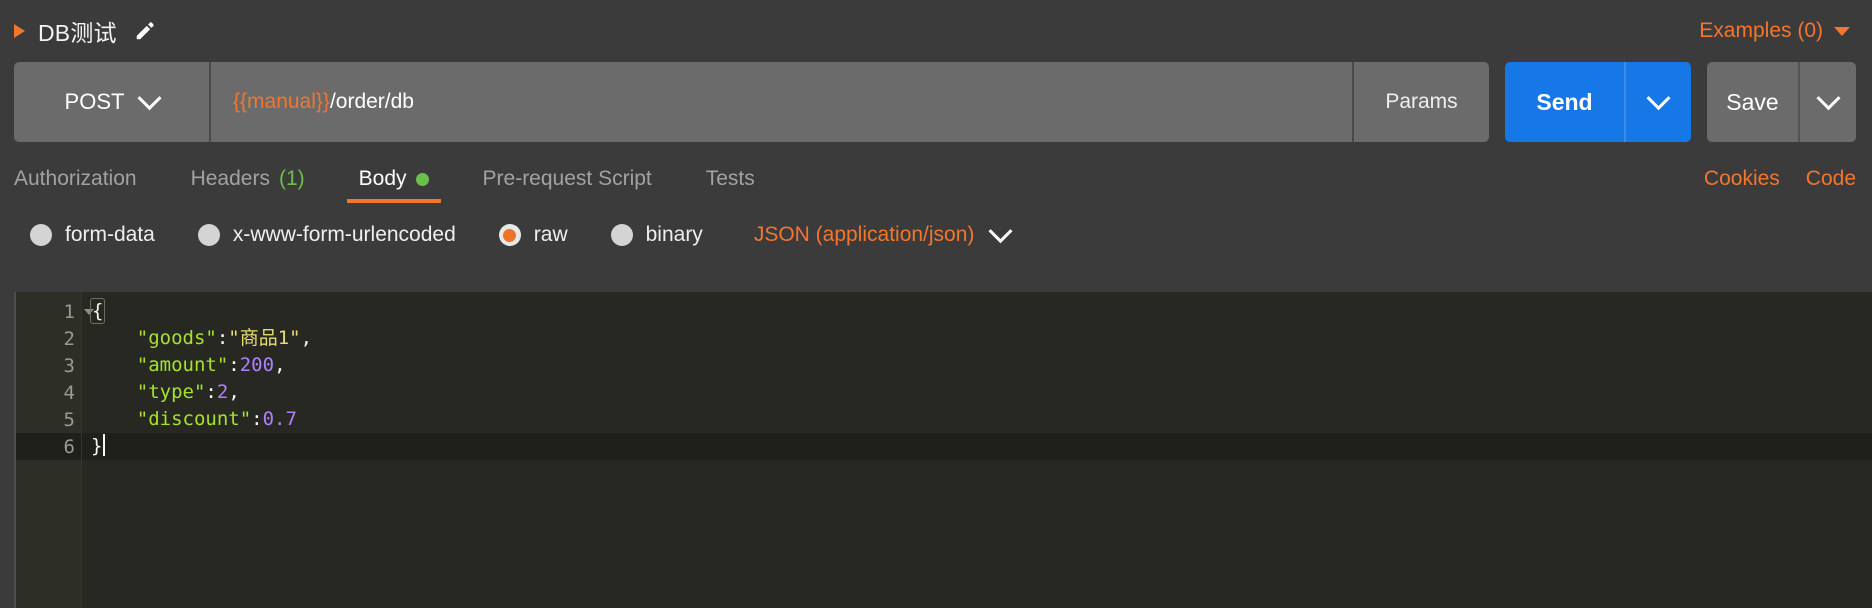 The image size is (1872, 608). I want to click on body-type-form-data: form-data, so click(92, 235).